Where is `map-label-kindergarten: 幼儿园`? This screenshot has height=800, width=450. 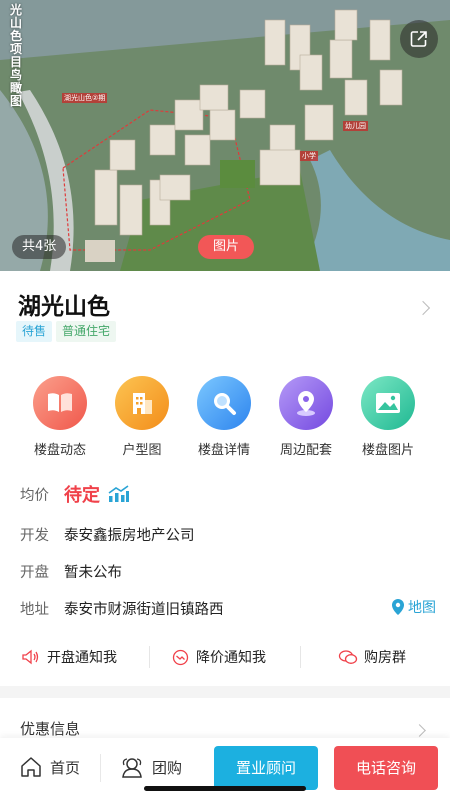
map-label-kindergarten: 幼儿园 is located at coordinates (355, 126).